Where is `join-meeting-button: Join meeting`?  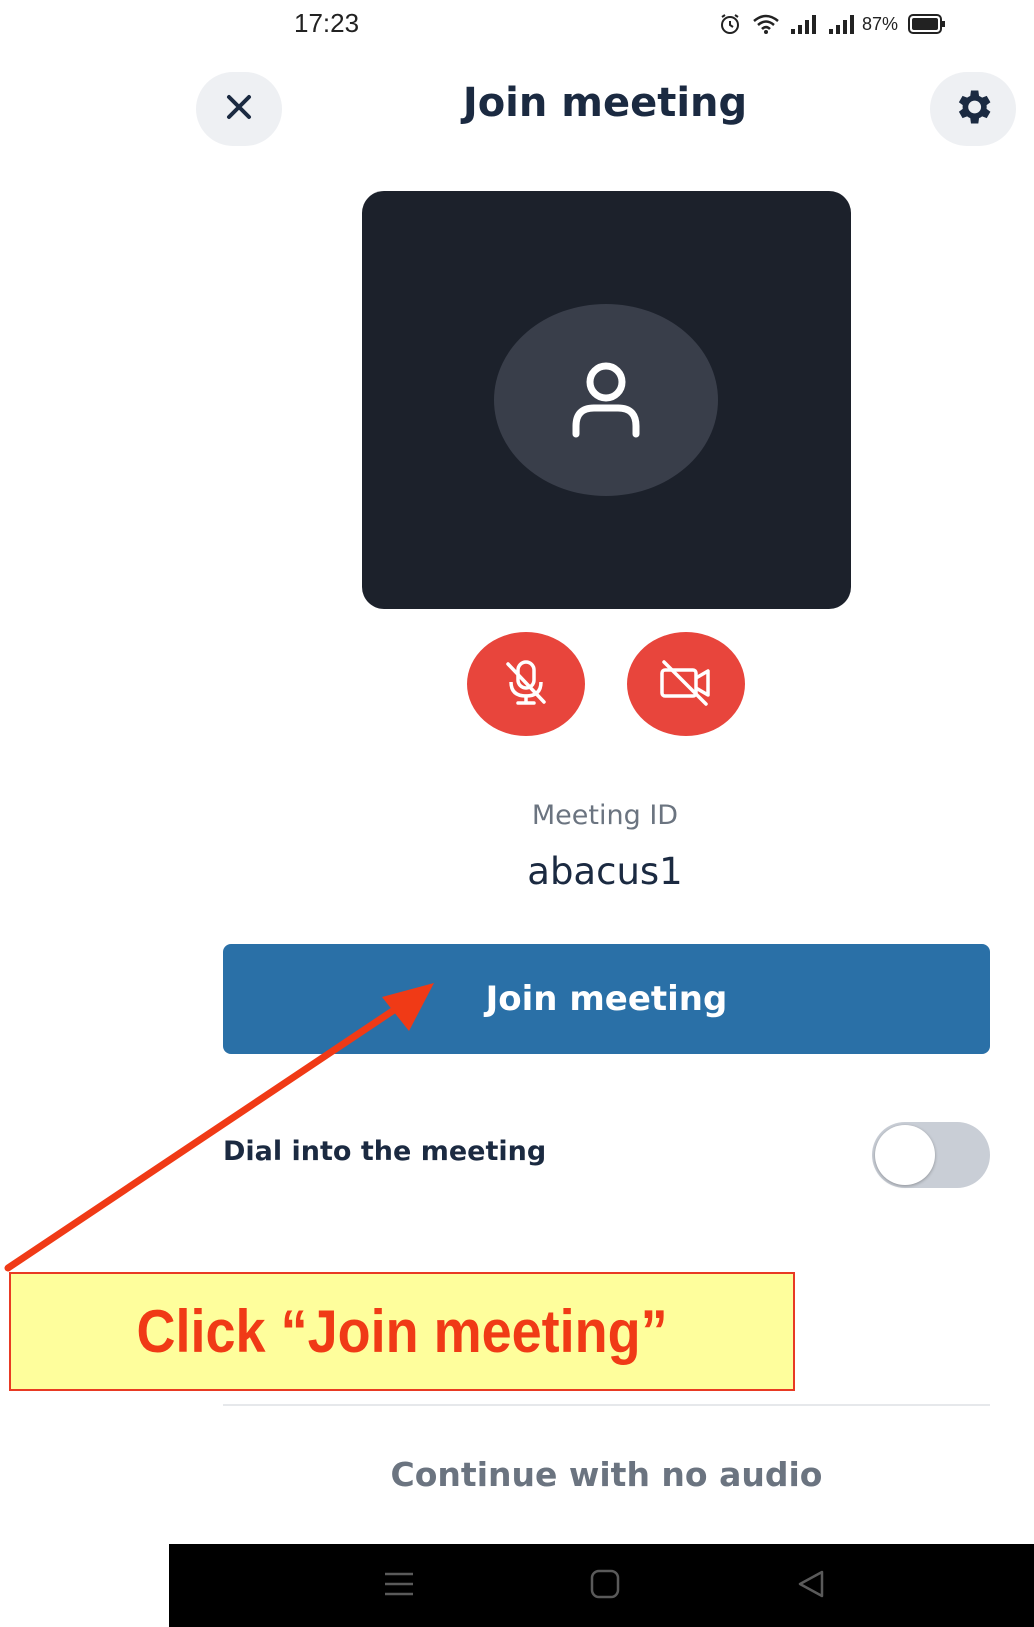
join-meeting-button: Join meeting is located at coordinates (606, 999).